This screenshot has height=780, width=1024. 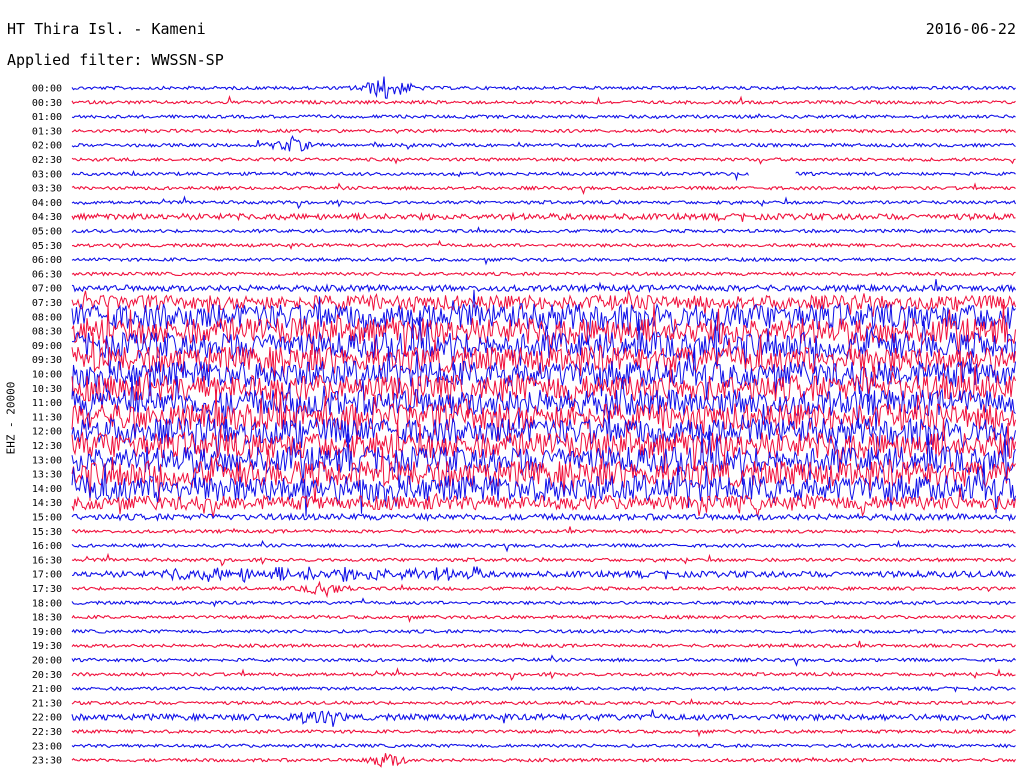 I want to click on data-gap, so click(x=772, y=173).